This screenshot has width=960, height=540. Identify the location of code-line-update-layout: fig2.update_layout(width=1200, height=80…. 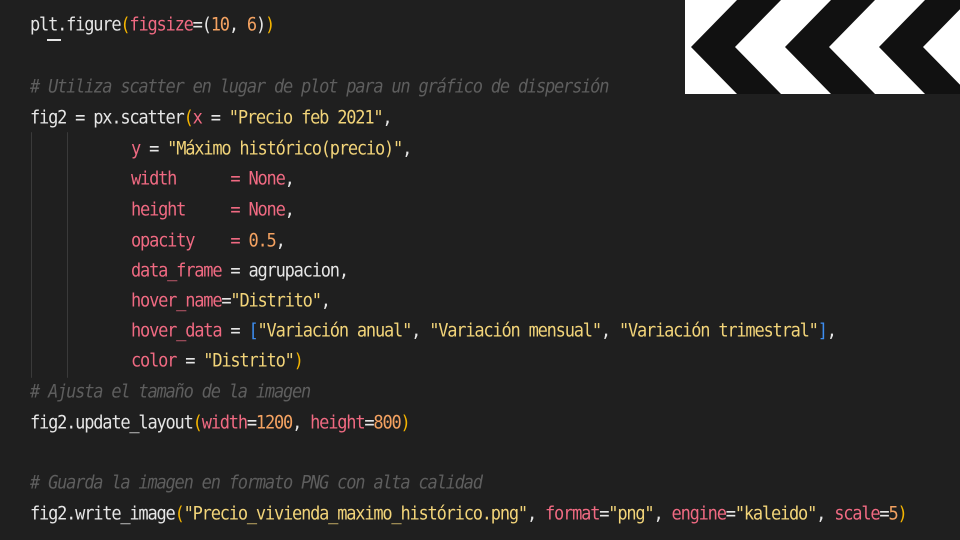
(220, 423).